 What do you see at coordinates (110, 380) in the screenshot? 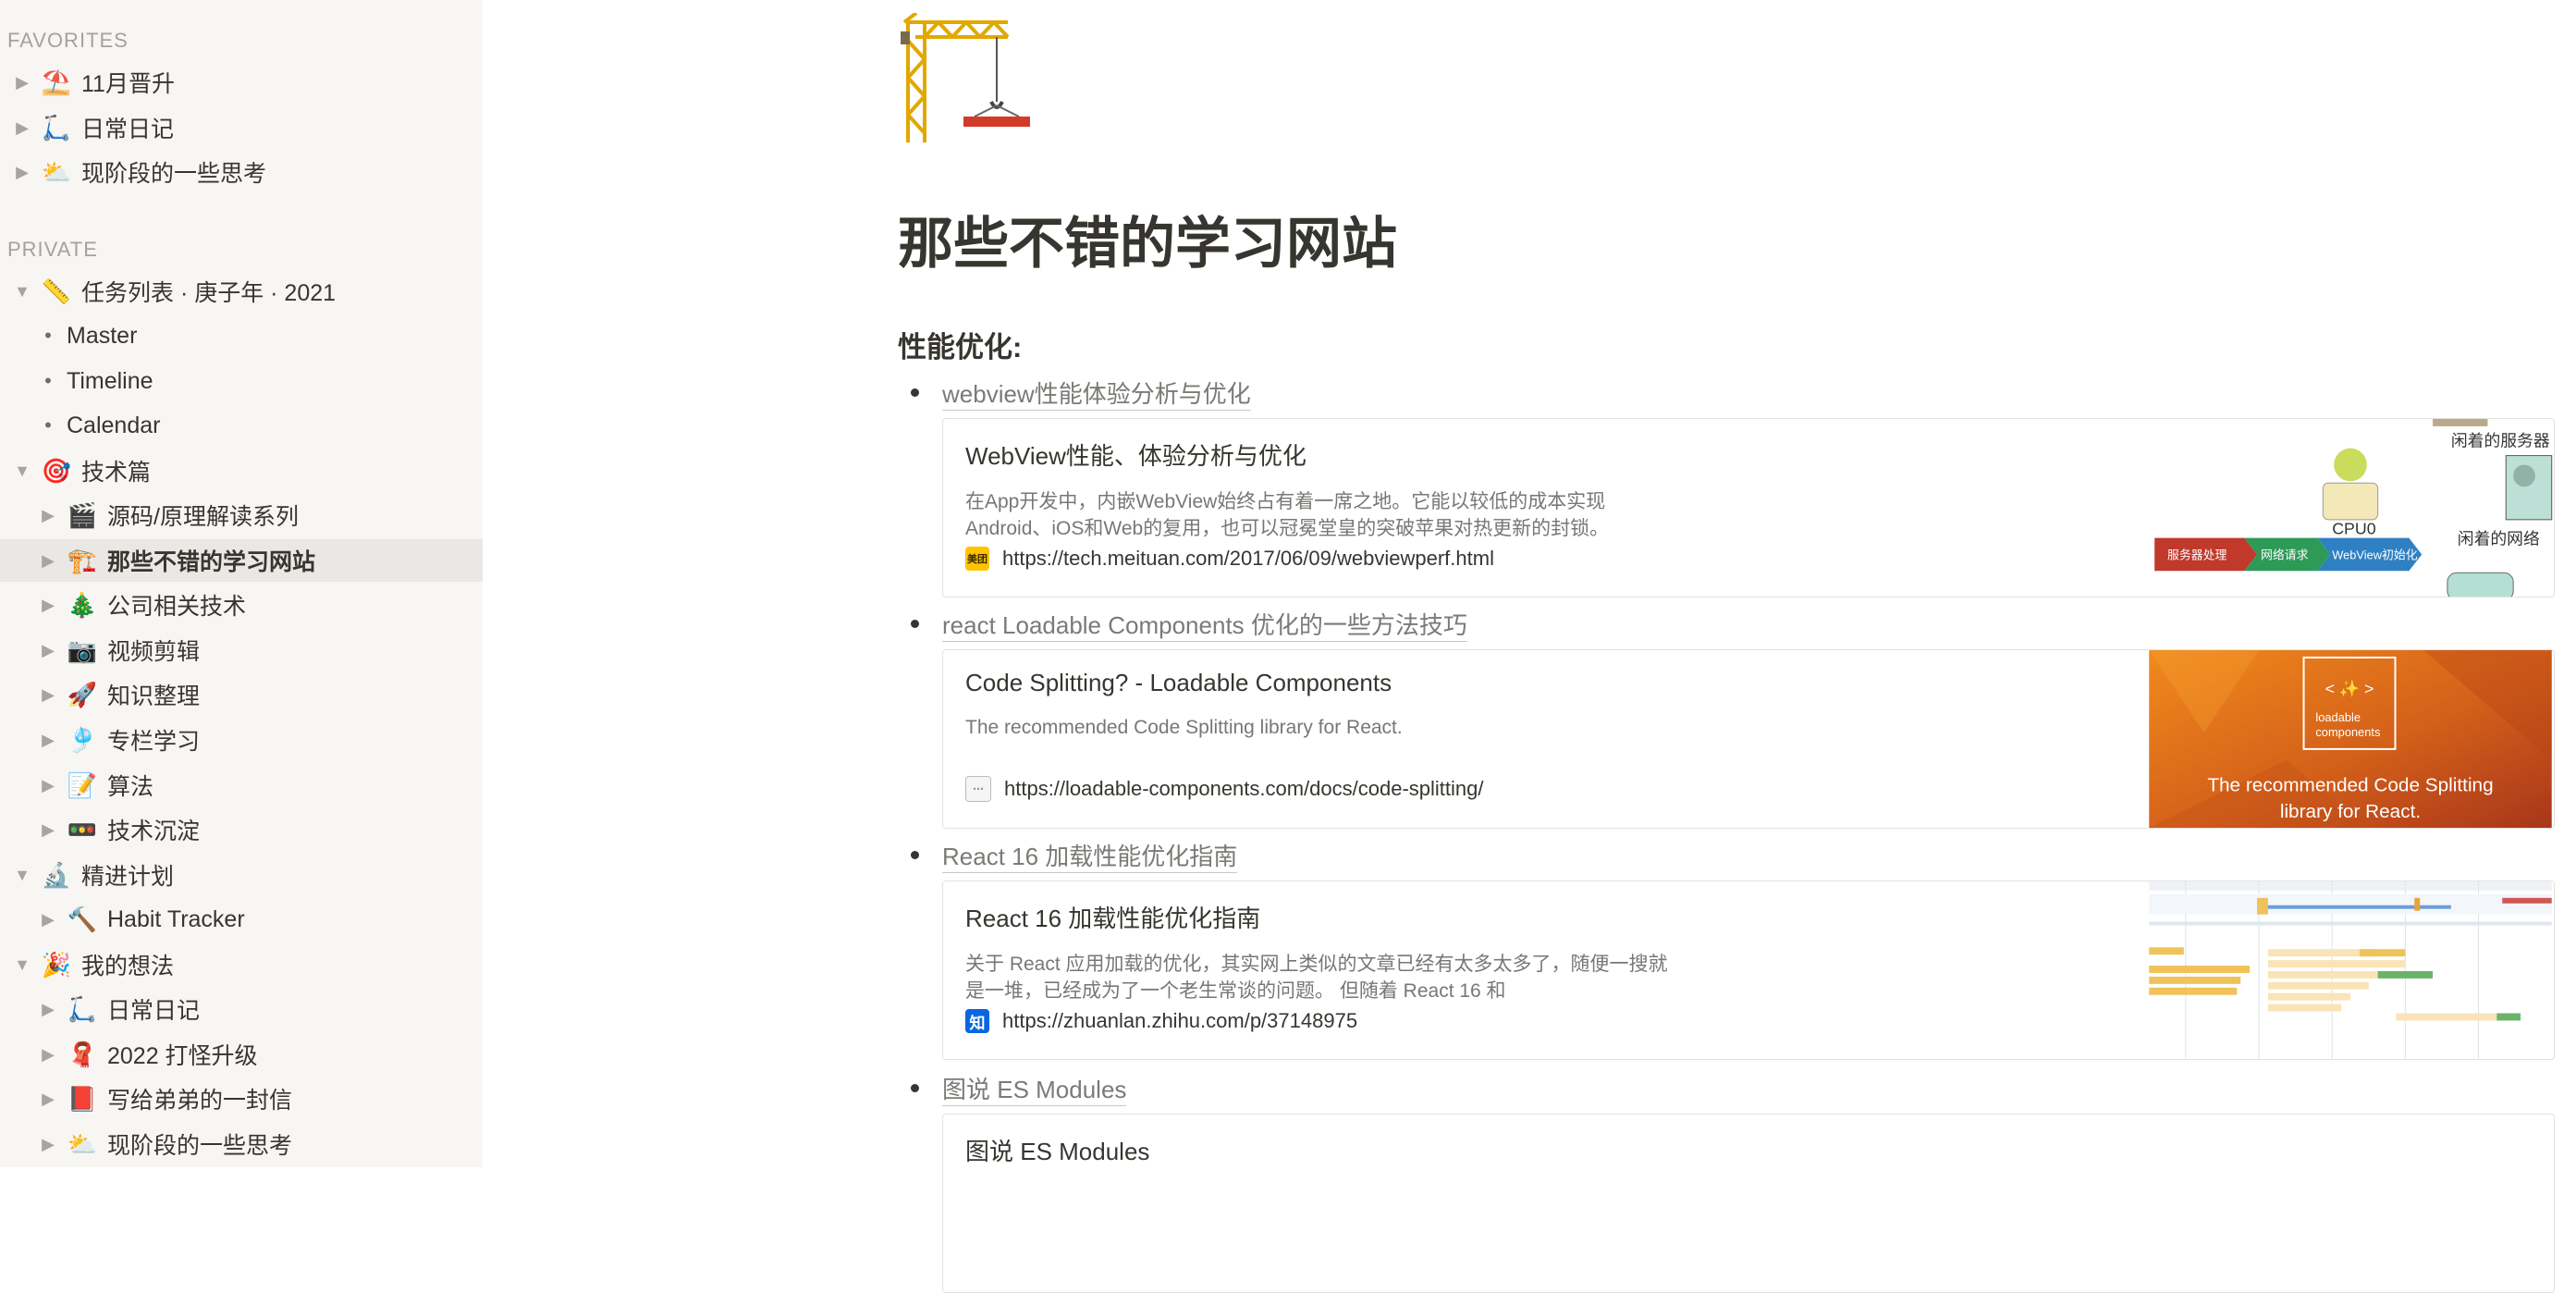
I see `sidebar-item-label: Timeline` at bounding box center [110, 380].